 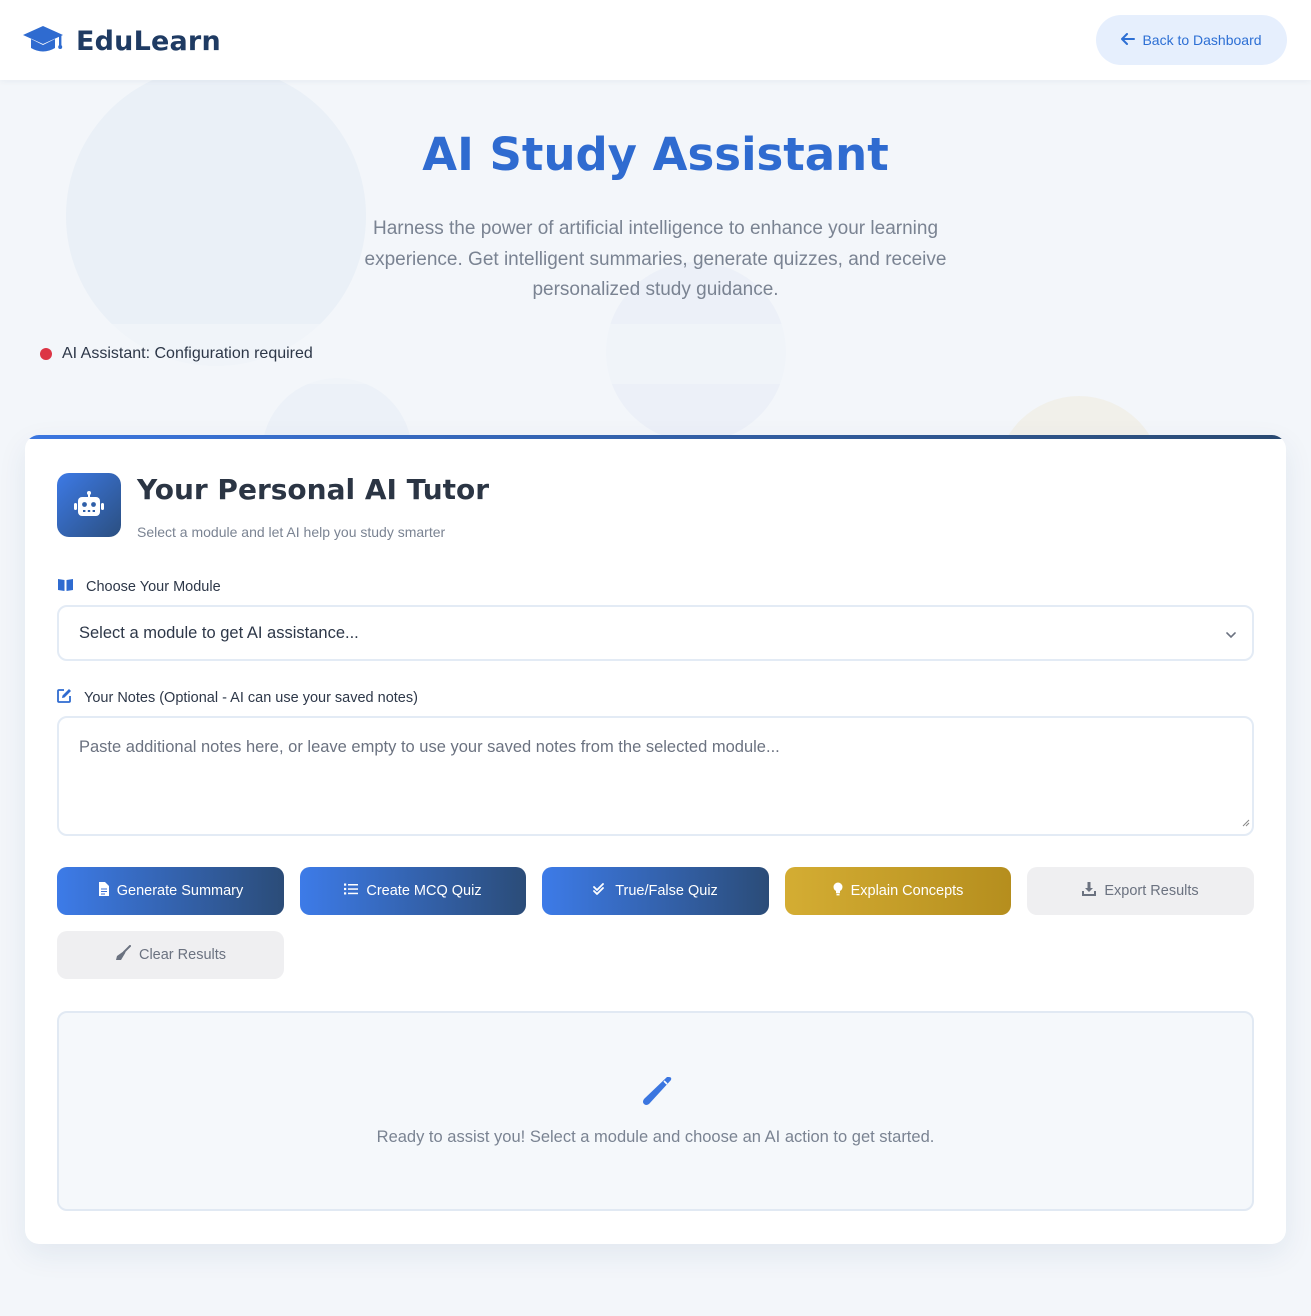 I want to click on list-icon, so click(x=351, y=891).